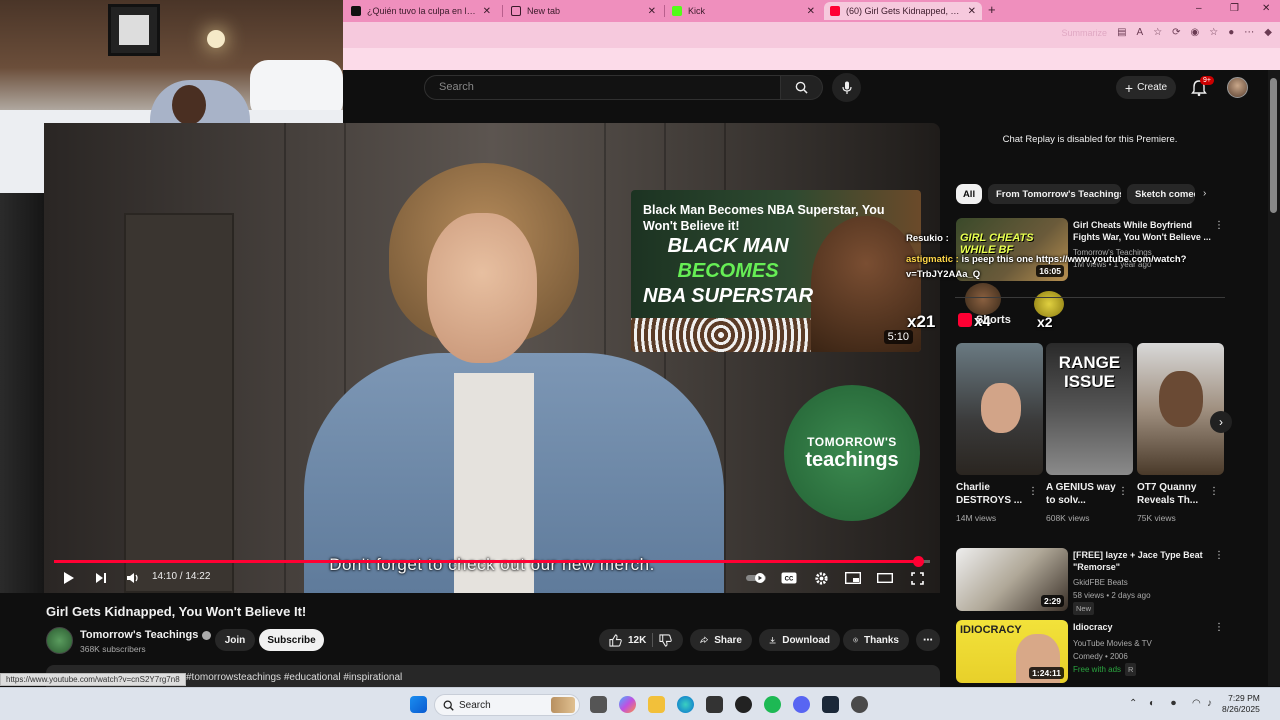 The height and width of the screenshot is (720, 1280). Describe the element at coordinates (291, 640) in the screenshot. I see `subscribe-button: Subscribe` at that location.